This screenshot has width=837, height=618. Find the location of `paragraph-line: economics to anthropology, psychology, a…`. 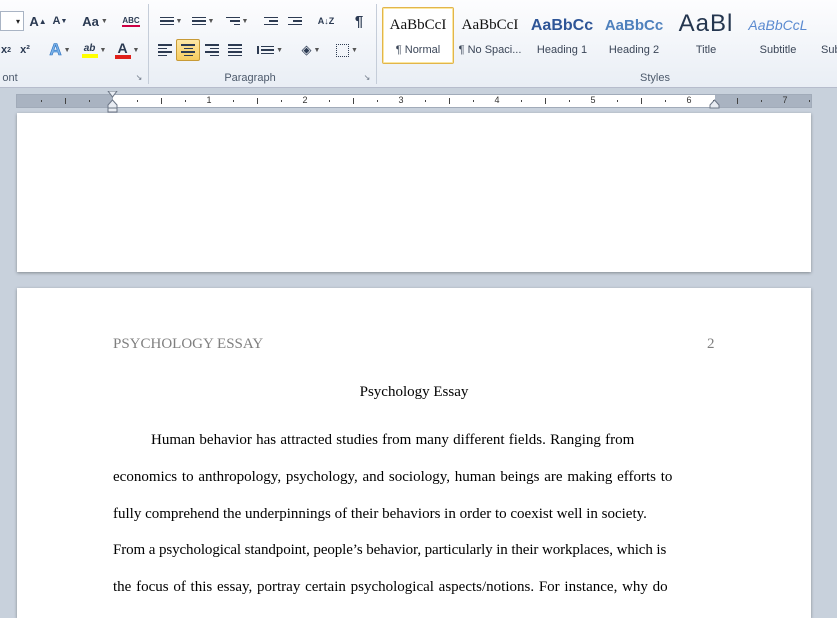

paragraph-line: economics to anthropology, psychology, a… is located at coordinates (393, 477).